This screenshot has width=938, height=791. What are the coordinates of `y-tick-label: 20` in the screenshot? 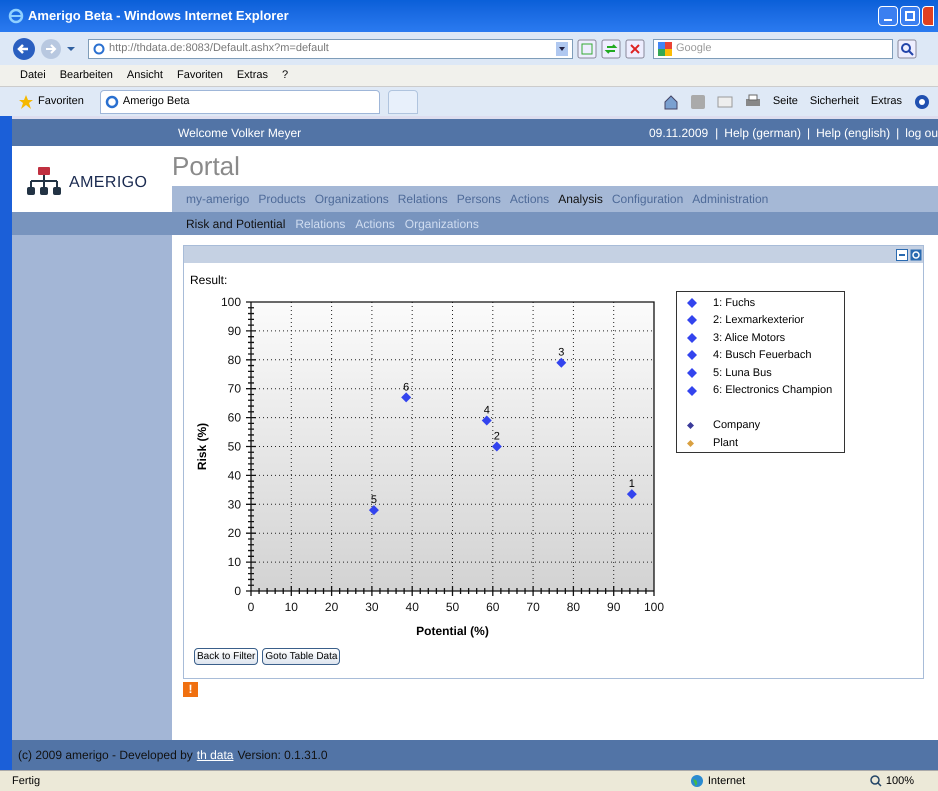 It's located at (234, 533).